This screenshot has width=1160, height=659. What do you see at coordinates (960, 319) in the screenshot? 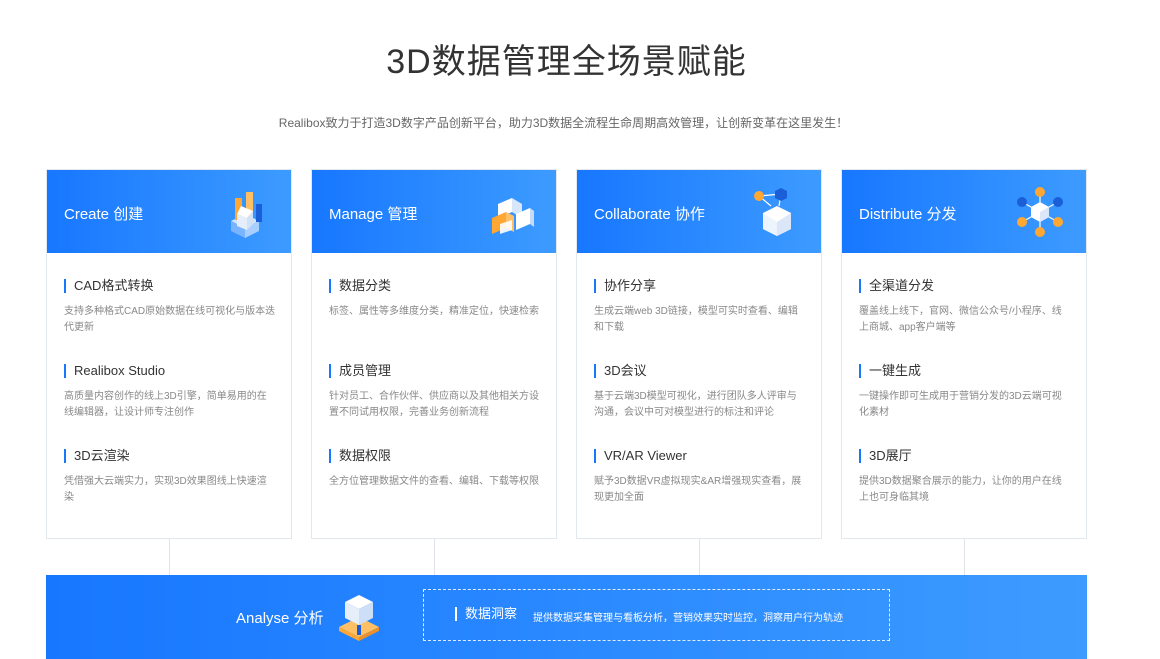
I see `feature-desc: 覆盖线上线下，官网、微信公众号/小程序、线上商城、app客户端等` at bounding box center [960, 319].